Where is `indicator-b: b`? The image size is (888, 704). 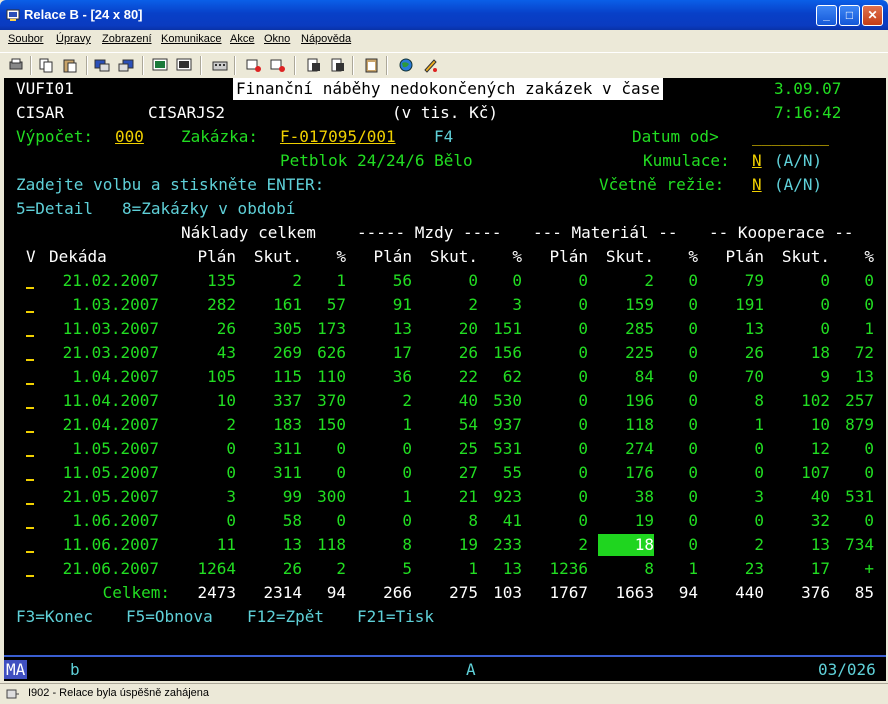 indicator-b: b is located at coordinates (75, 669).